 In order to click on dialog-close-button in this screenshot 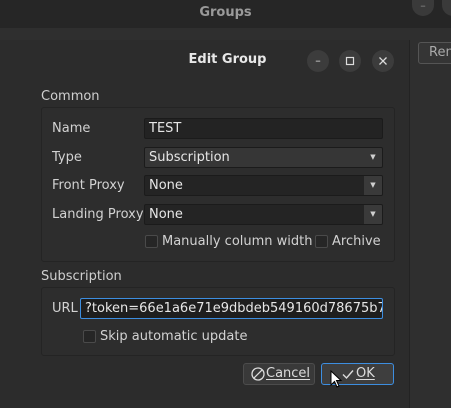, I will do `click(383, 61)`.